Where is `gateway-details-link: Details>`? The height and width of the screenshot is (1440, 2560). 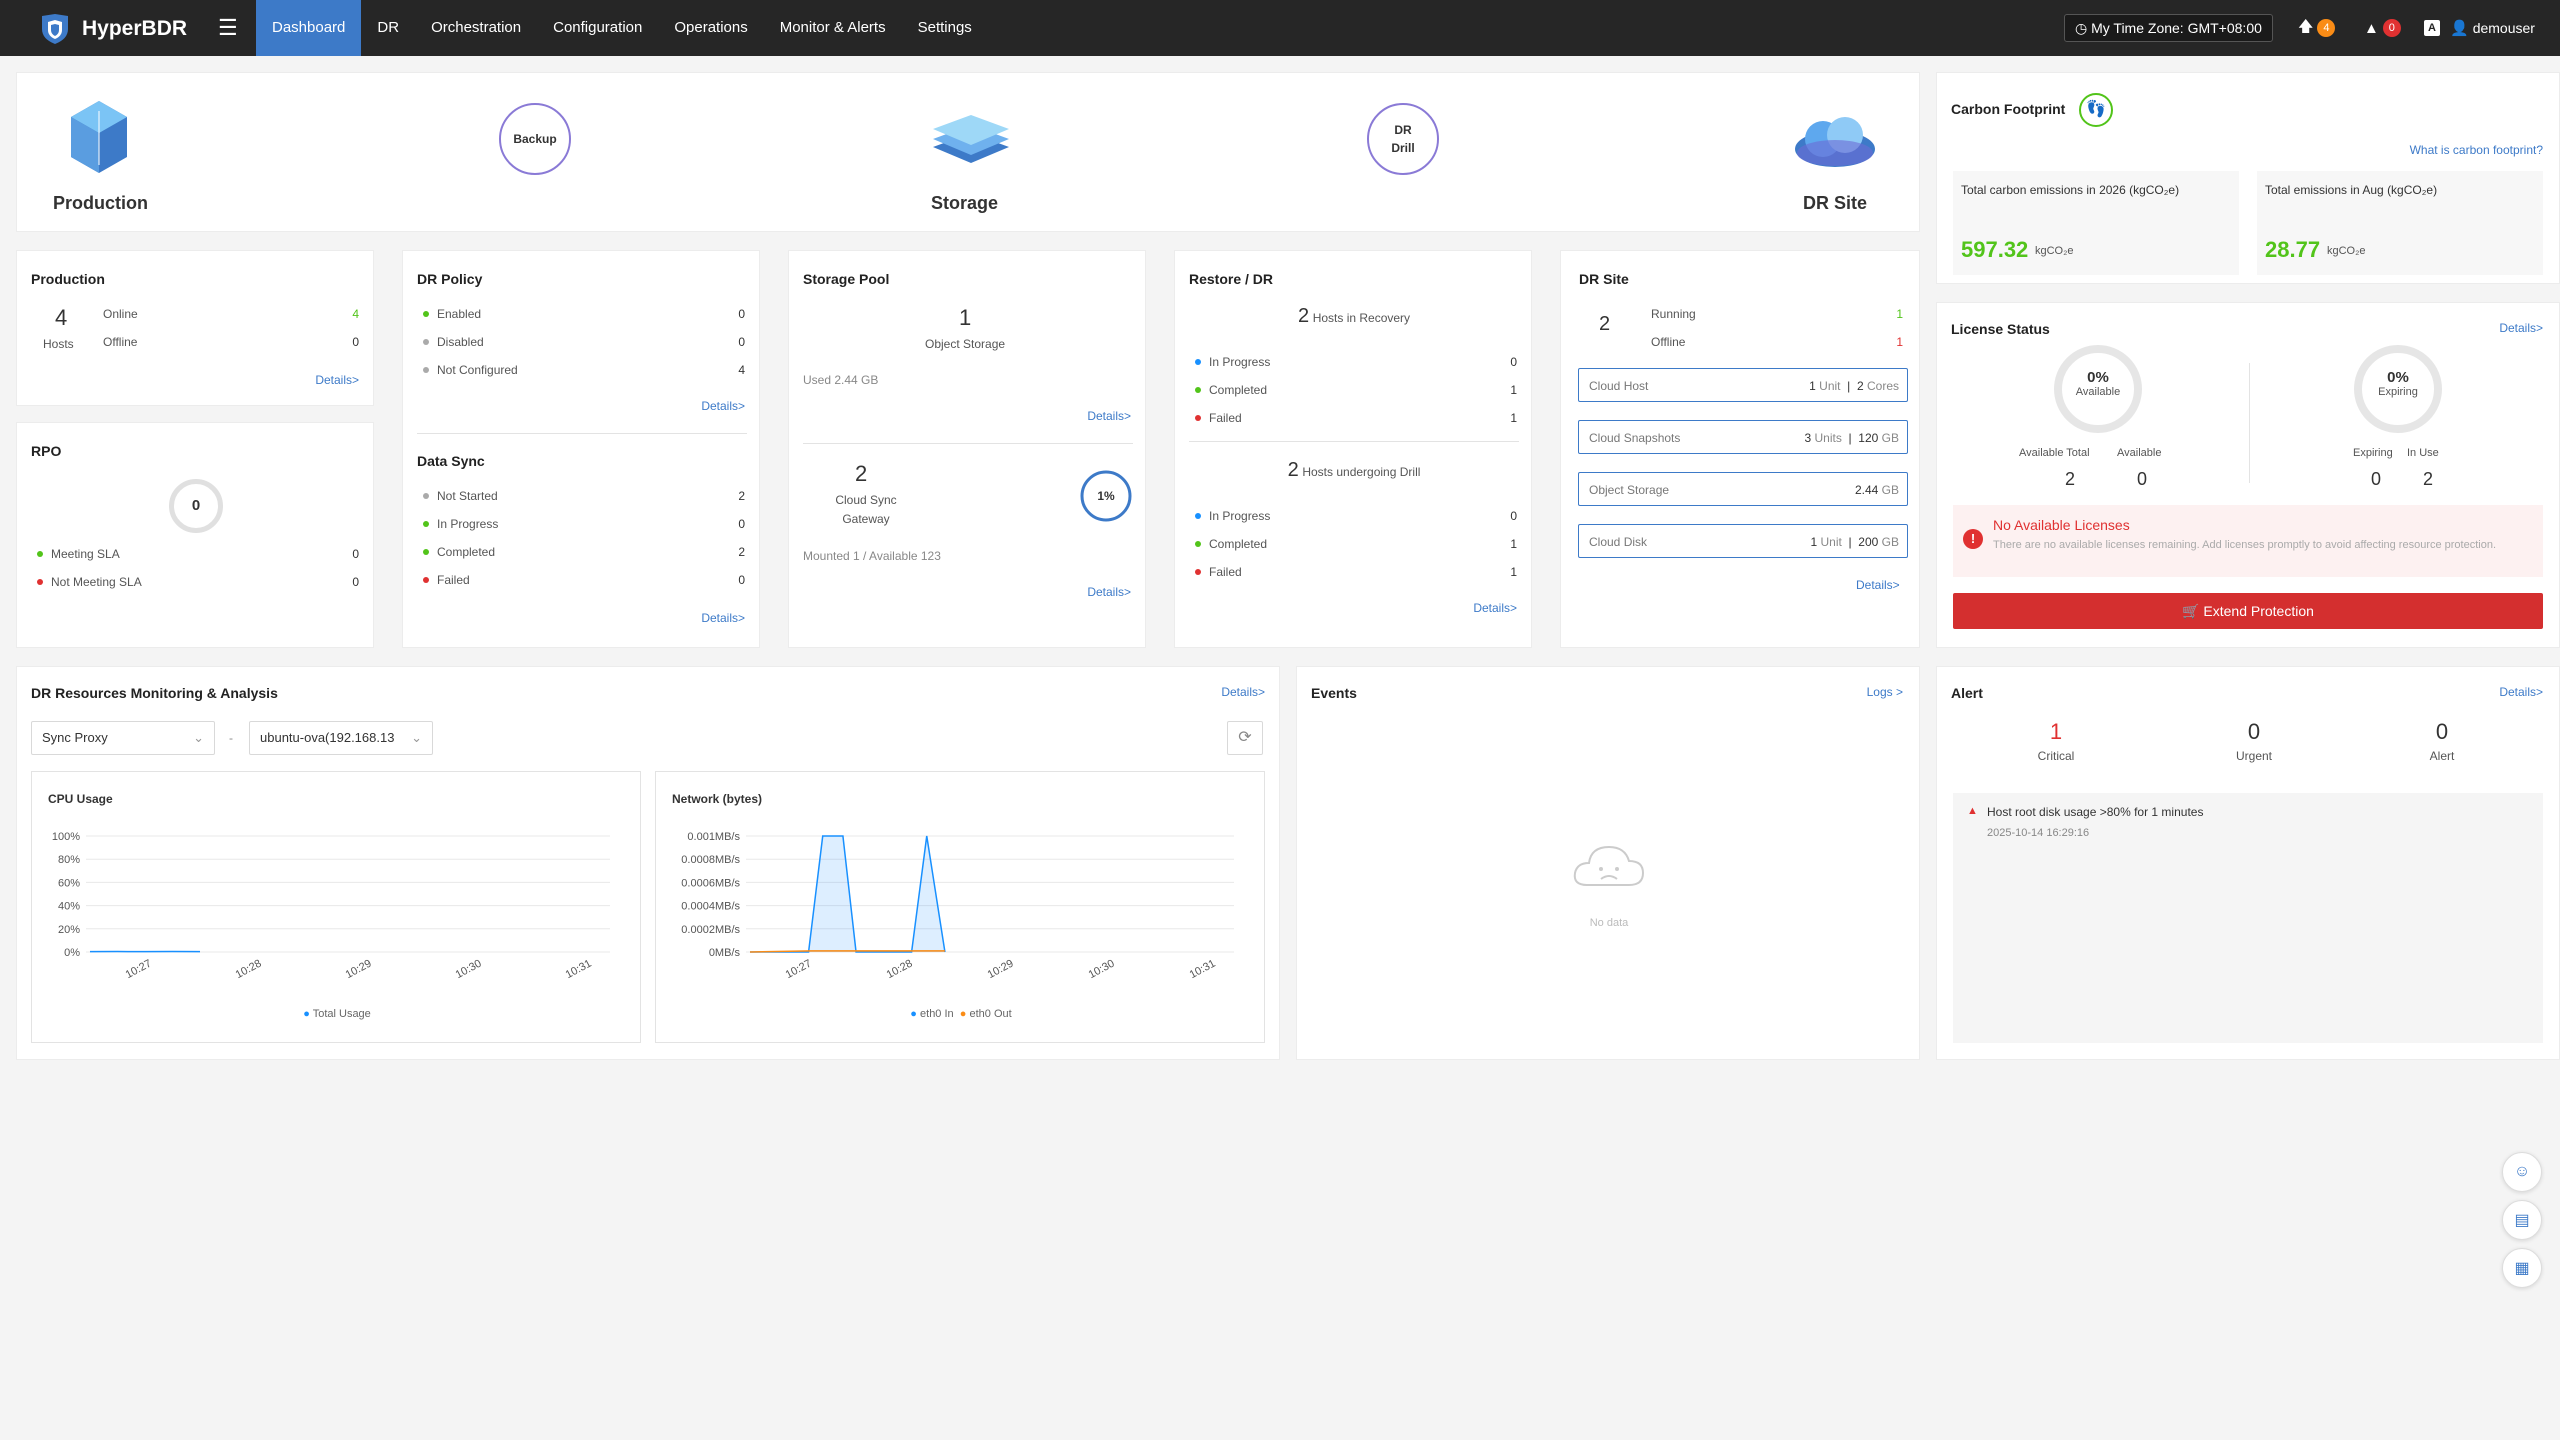 gateway-details-link: Details> is located at coordinates (1109, 592).